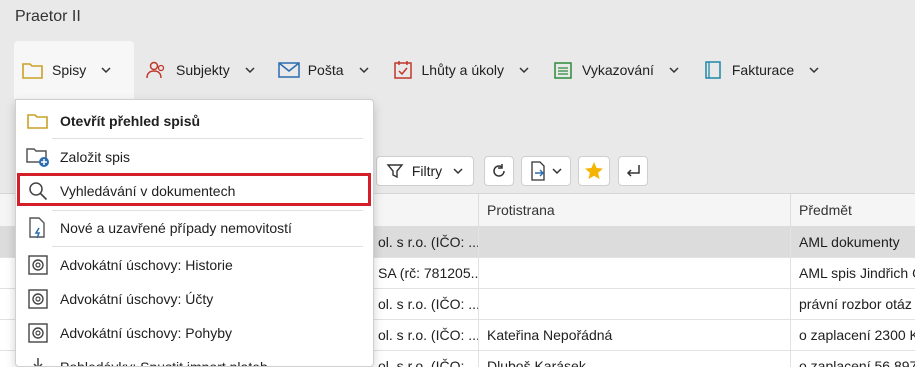 Image resolution: width=915 pixels, height=367 pixels. I want to click on menu-label: Vykazování, so click(618, 70).